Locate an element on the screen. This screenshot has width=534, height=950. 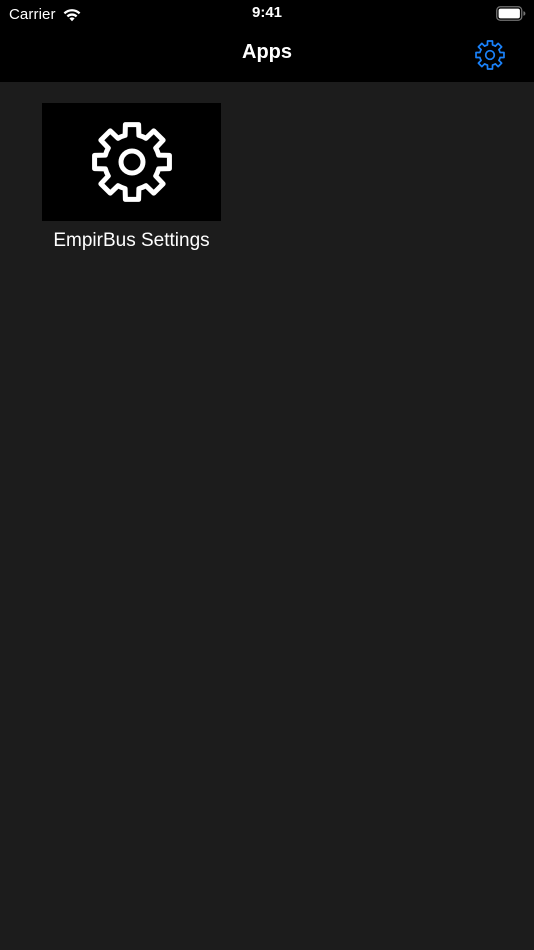
app-tile-empirbus-settings: EmpirBus Settings is located at coordinates (131, 177).